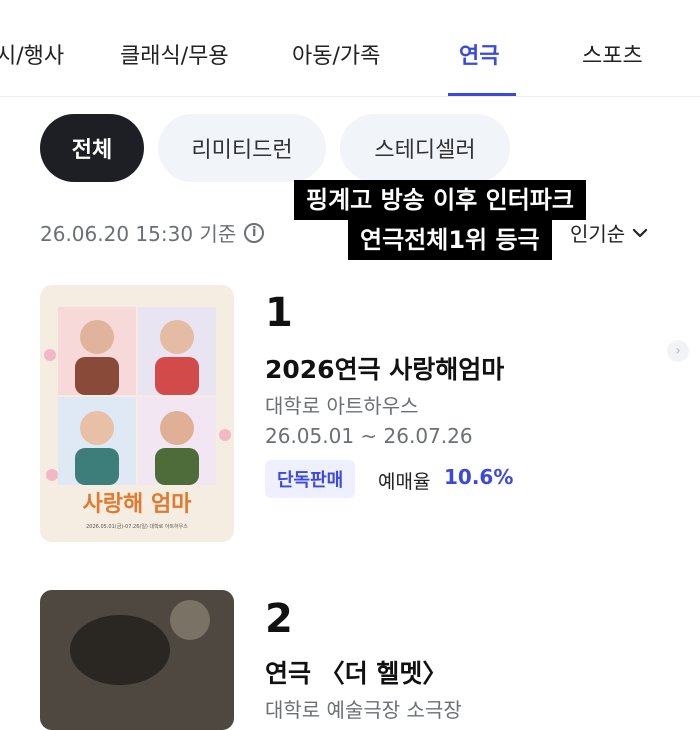  What do you see at coordinates (440, 200) in the screenshot?
I see `overlay-caption-line1: 핑계고 방송 이후 인터파크` at bounding box center [440, 200].